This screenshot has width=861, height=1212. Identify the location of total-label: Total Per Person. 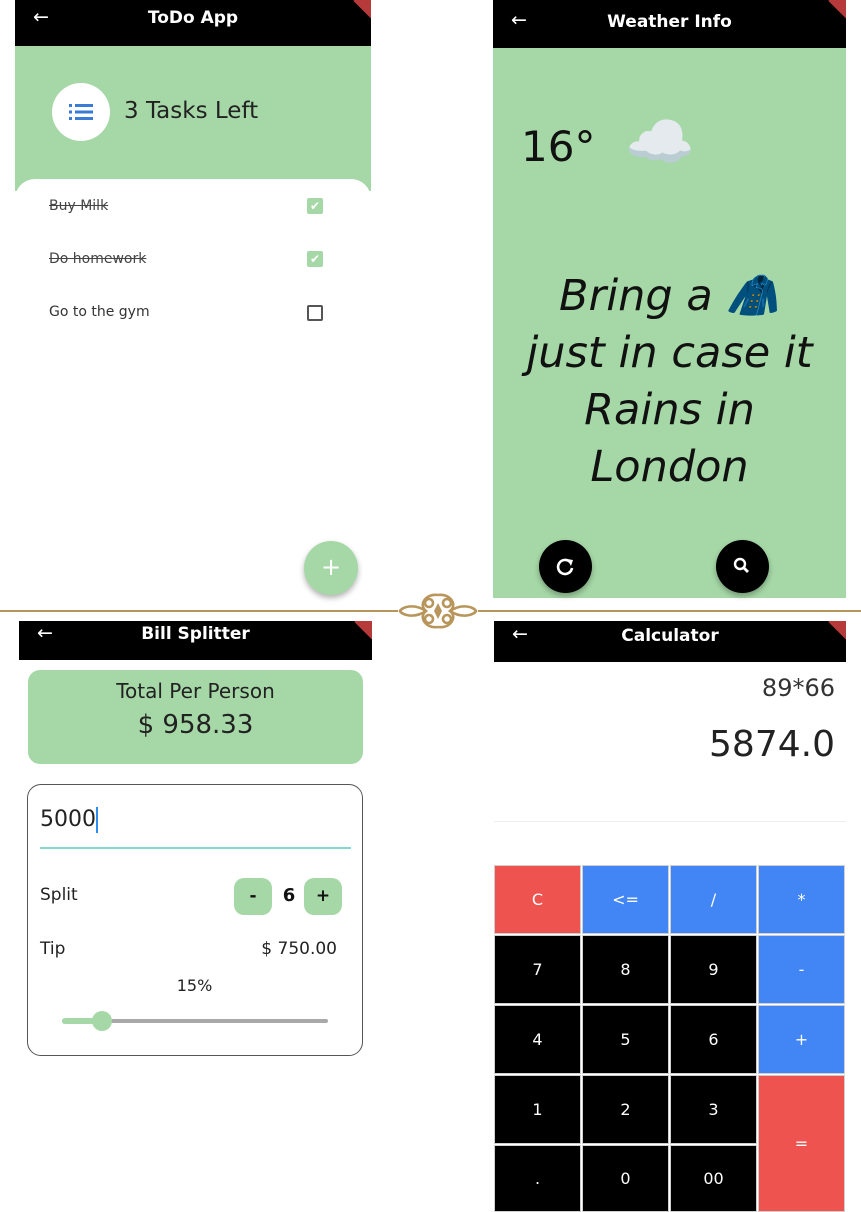
(195, 691).